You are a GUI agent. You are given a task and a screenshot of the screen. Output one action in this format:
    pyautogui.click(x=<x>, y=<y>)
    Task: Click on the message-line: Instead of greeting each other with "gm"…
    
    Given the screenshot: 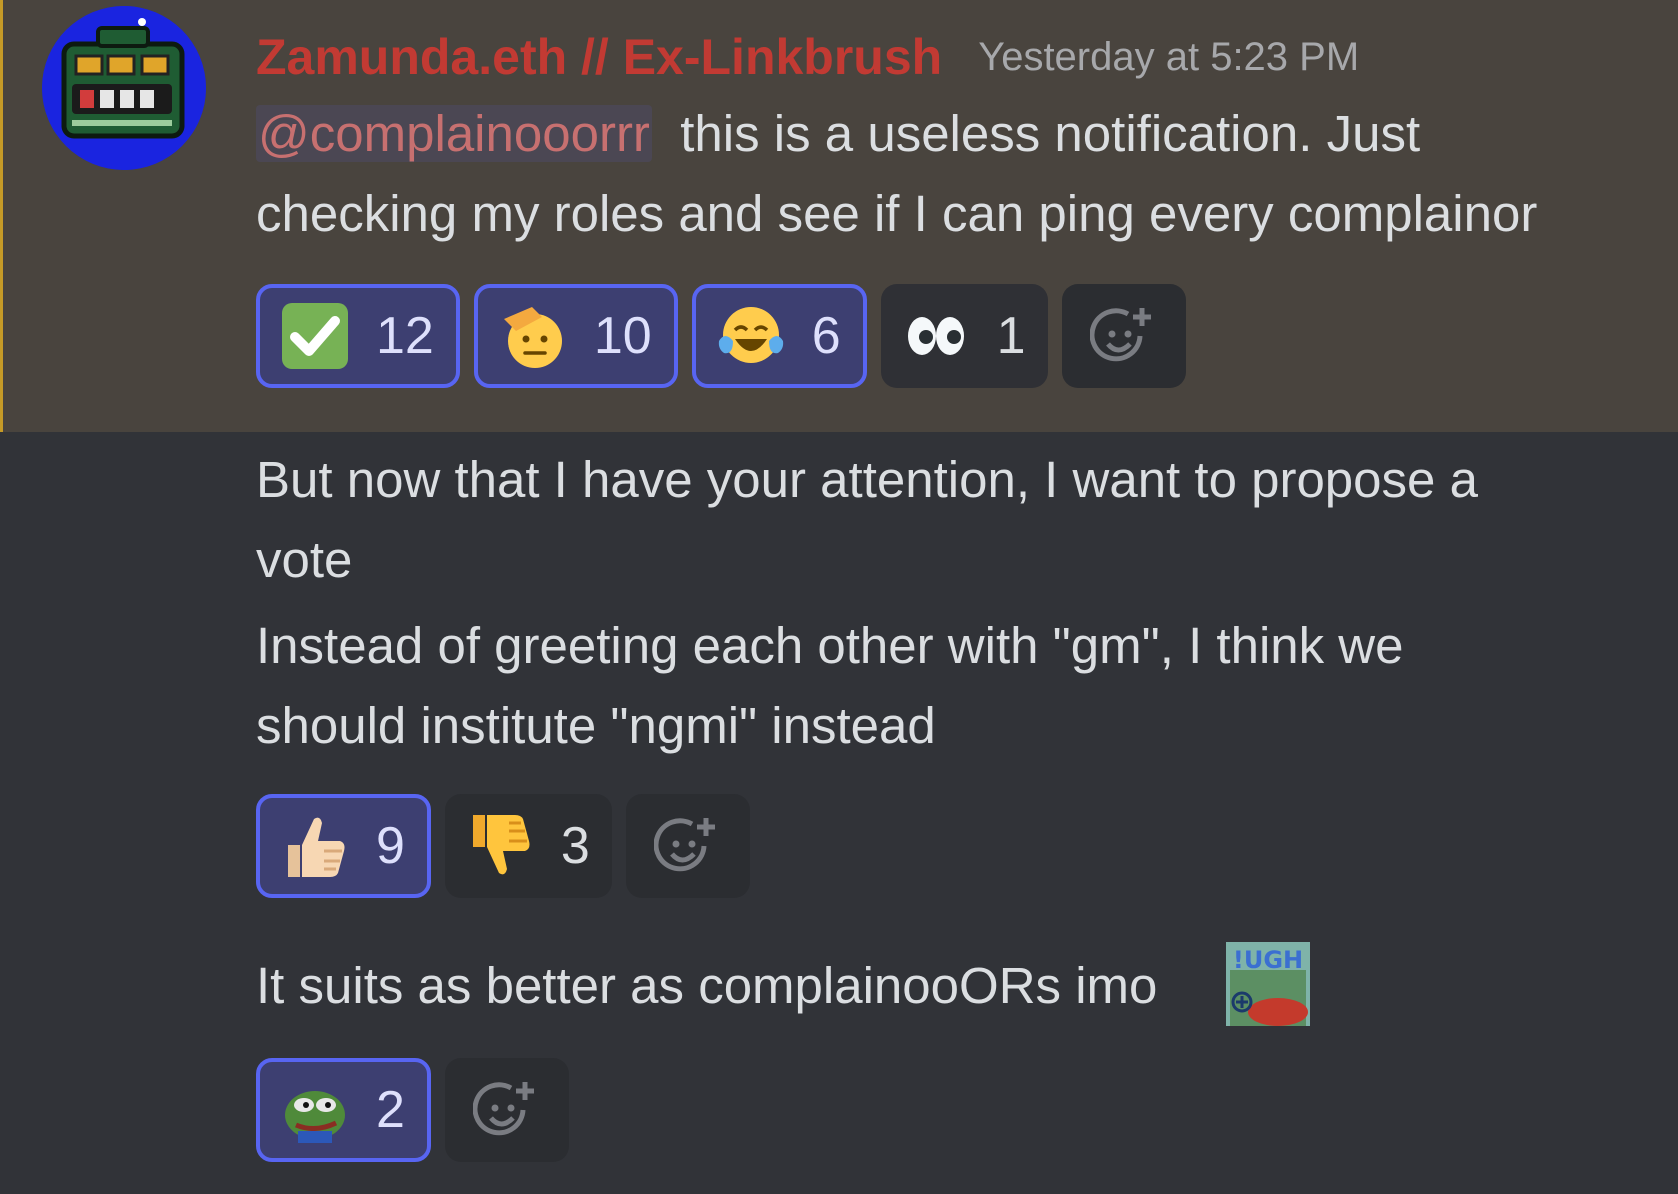 What is the action you would take?
    pyautogui.click(x=830, y=645)
    